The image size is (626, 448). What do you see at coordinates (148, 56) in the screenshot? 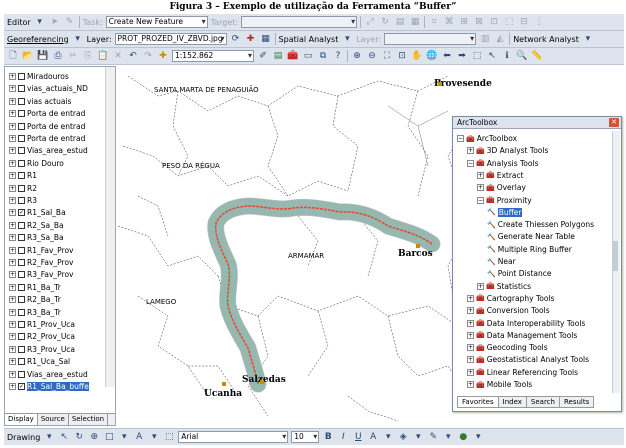
I see `redo-icon: ↷` at bounding box center [148, 56].